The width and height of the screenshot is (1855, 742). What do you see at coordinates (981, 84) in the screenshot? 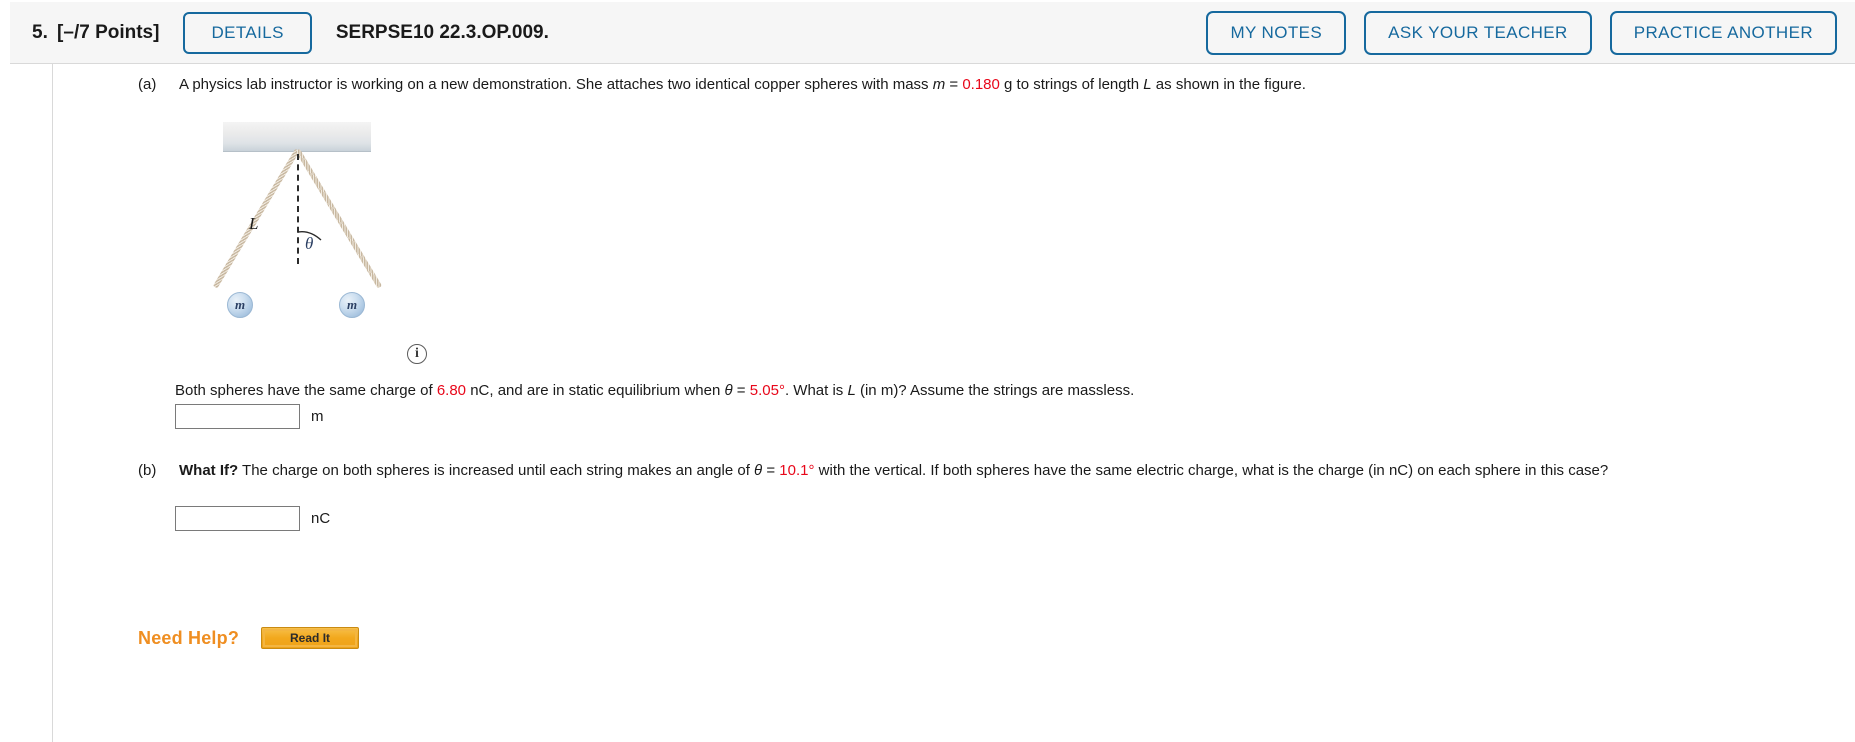
I see `mass-value: 0.180` at bounding box center [981, 84].